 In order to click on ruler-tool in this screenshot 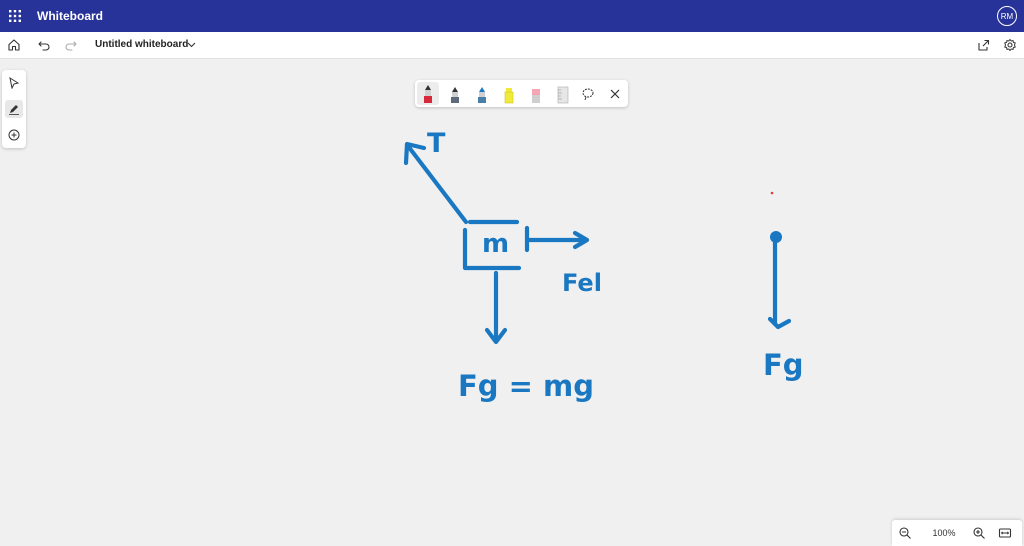, I will do `click(563, 93)`.